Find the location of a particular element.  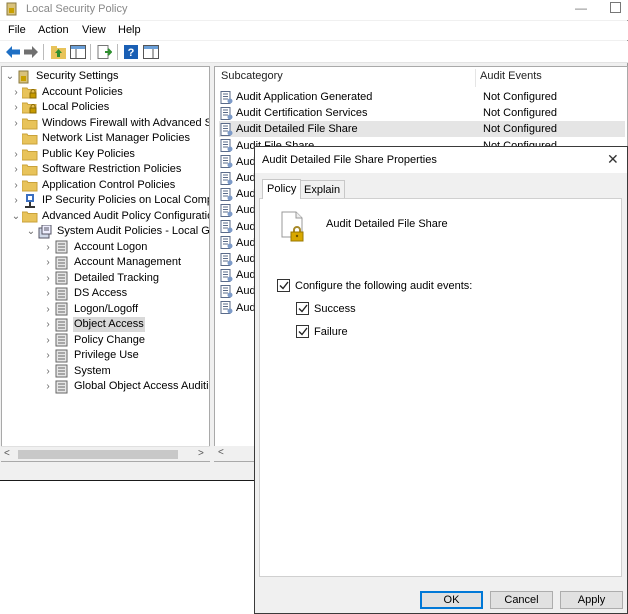

failure-checkbox is located at coordinates (302, 331).